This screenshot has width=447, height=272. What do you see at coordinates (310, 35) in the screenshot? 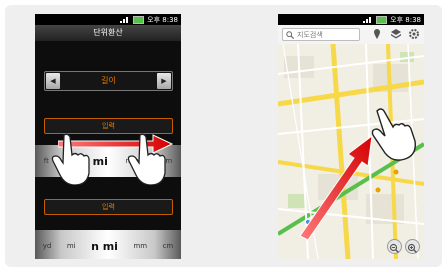
I see `search-placeholder: 지도검색` at bounding box center [310, 35].